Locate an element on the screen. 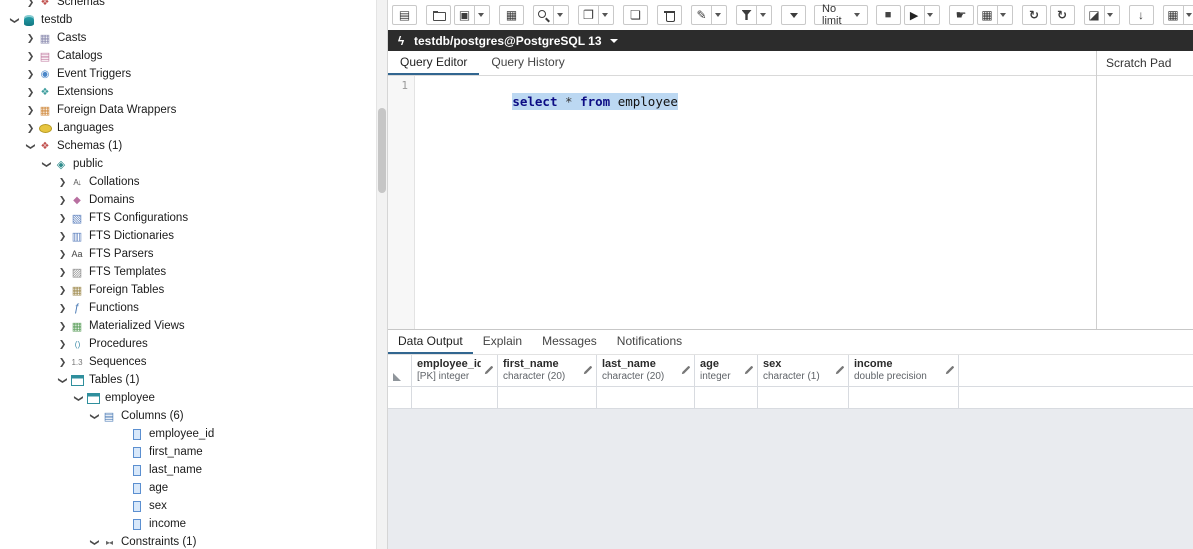 This screenshot has width=1193, height=549. filter-button is located at coordinates (754, 15).